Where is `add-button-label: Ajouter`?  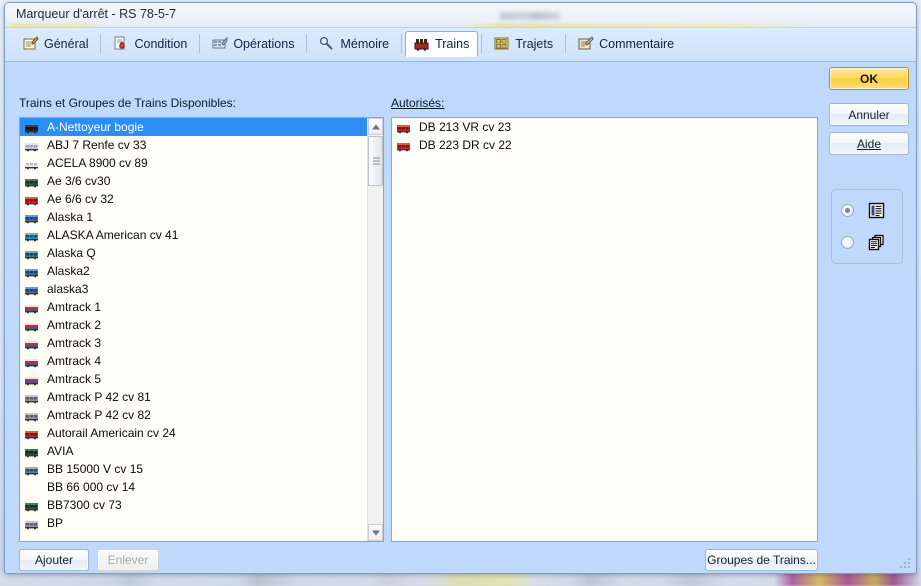
add-button-label: Ajouter is located at coordinates (54, 560).